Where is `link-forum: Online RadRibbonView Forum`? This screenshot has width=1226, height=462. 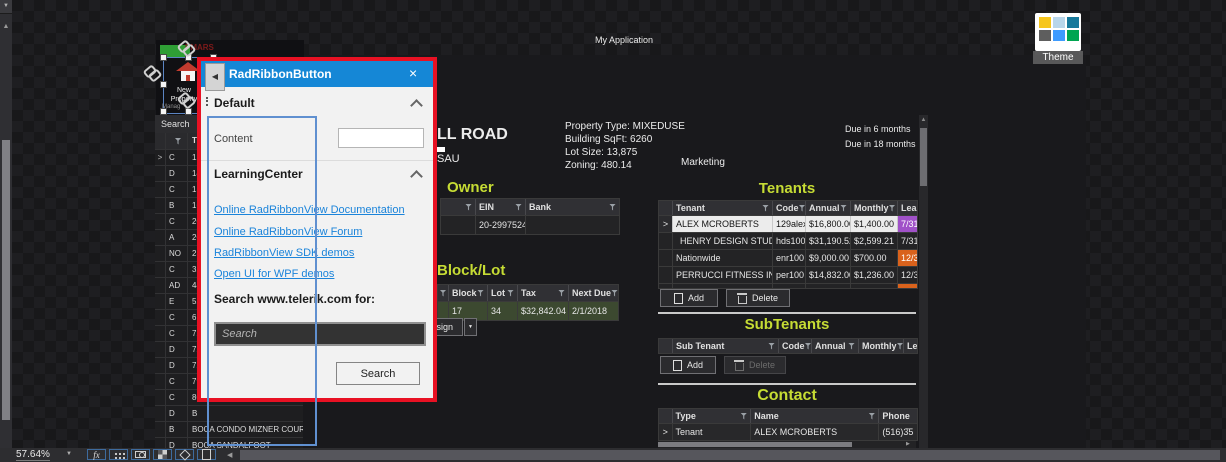
link-forum: Online RadRibbonView Forum is located at coordinates (288, 232).